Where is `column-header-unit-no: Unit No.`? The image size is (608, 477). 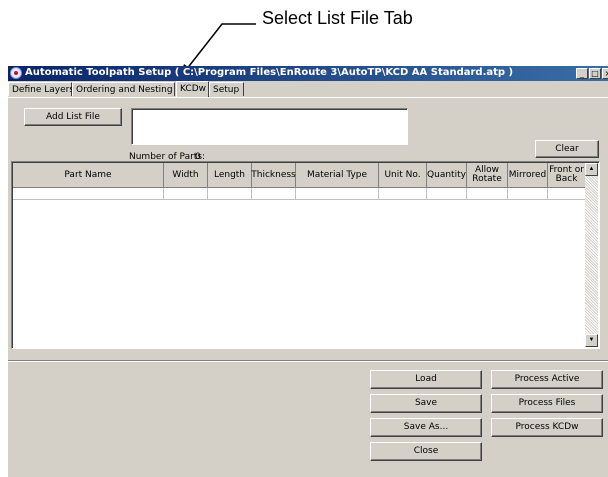
column-header-unit-no: Unit No. is located at coordinates (403, 175).